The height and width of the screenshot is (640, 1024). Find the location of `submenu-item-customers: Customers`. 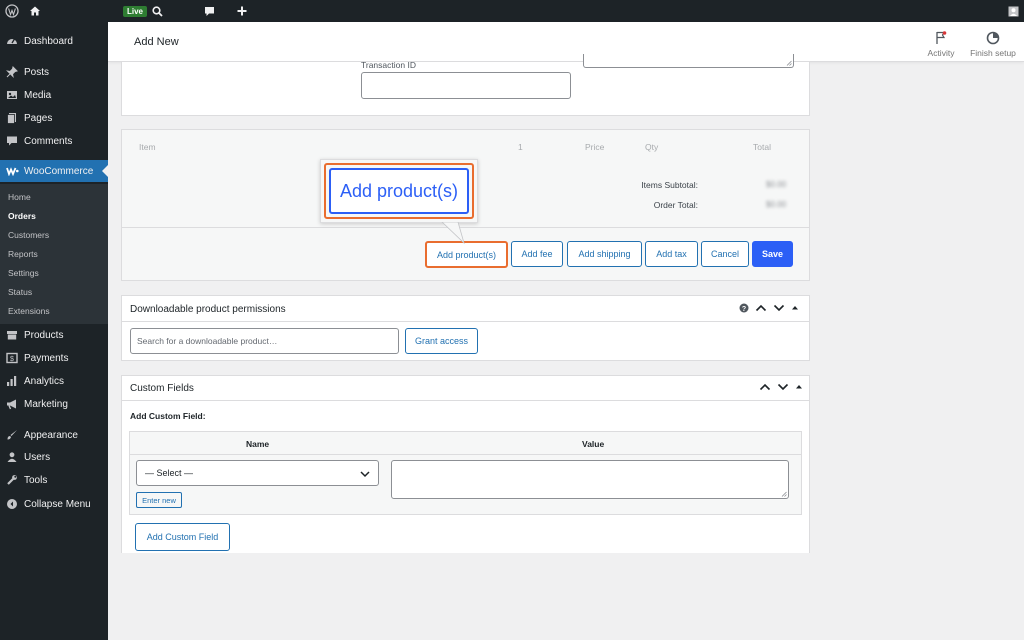

submenu-item-customers: Customers is located at coordinates (28, 235).